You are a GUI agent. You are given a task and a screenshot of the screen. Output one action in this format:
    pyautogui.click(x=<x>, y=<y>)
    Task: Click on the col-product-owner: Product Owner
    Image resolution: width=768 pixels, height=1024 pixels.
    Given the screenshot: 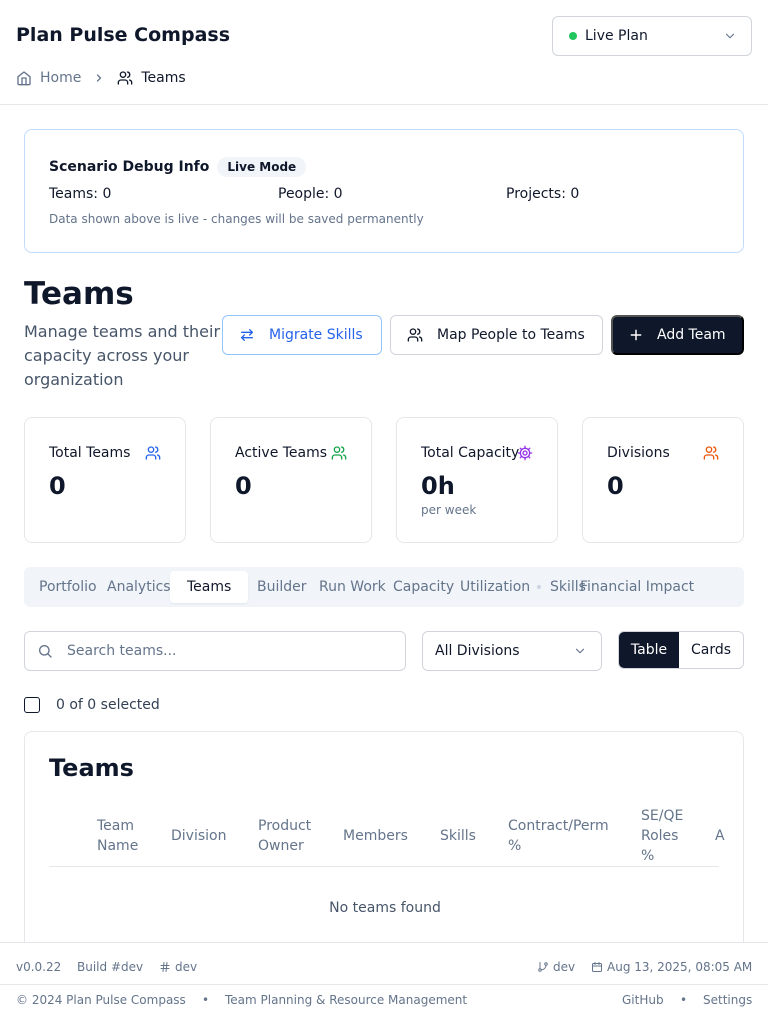 What is the action you would take?
    pyautogui.click(x=285, y=836)
    